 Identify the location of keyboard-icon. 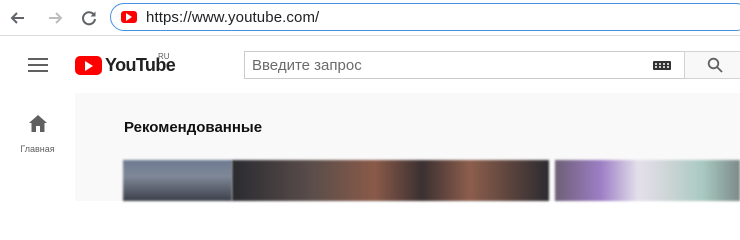
(662, 65).